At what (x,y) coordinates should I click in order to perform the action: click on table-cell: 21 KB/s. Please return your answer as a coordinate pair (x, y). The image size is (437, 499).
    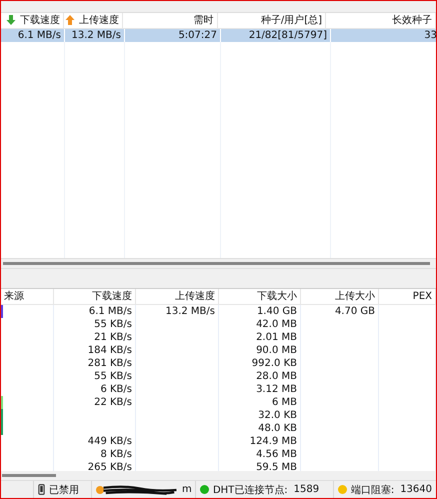
    Looking at the image, I should click on (113, 337).